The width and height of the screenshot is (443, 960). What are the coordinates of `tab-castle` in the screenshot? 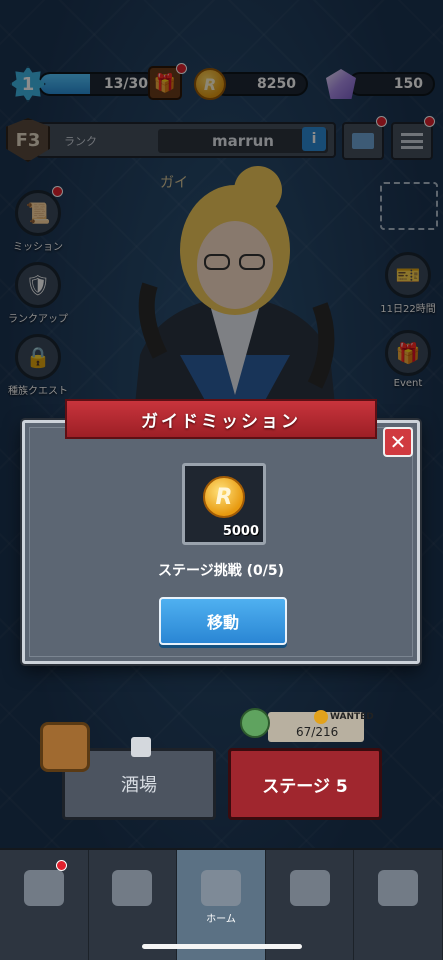 It's located at (398, 905).